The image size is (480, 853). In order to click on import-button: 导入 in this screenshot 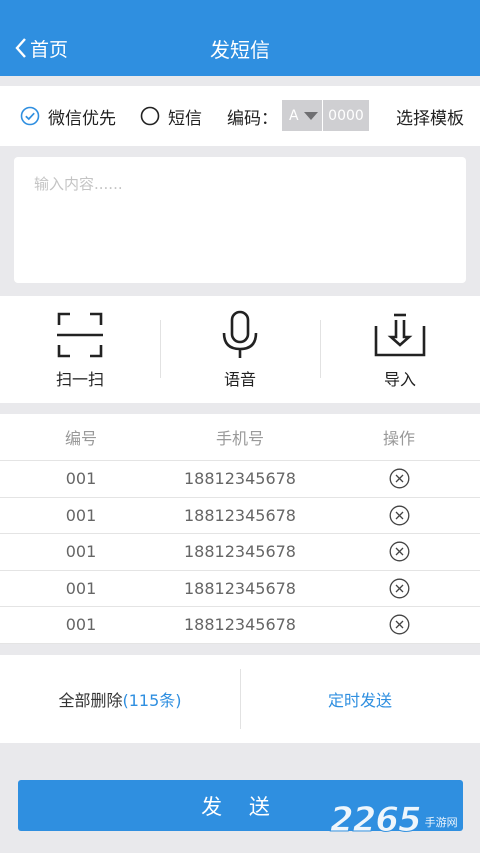, I will do `click(400, 349)`.